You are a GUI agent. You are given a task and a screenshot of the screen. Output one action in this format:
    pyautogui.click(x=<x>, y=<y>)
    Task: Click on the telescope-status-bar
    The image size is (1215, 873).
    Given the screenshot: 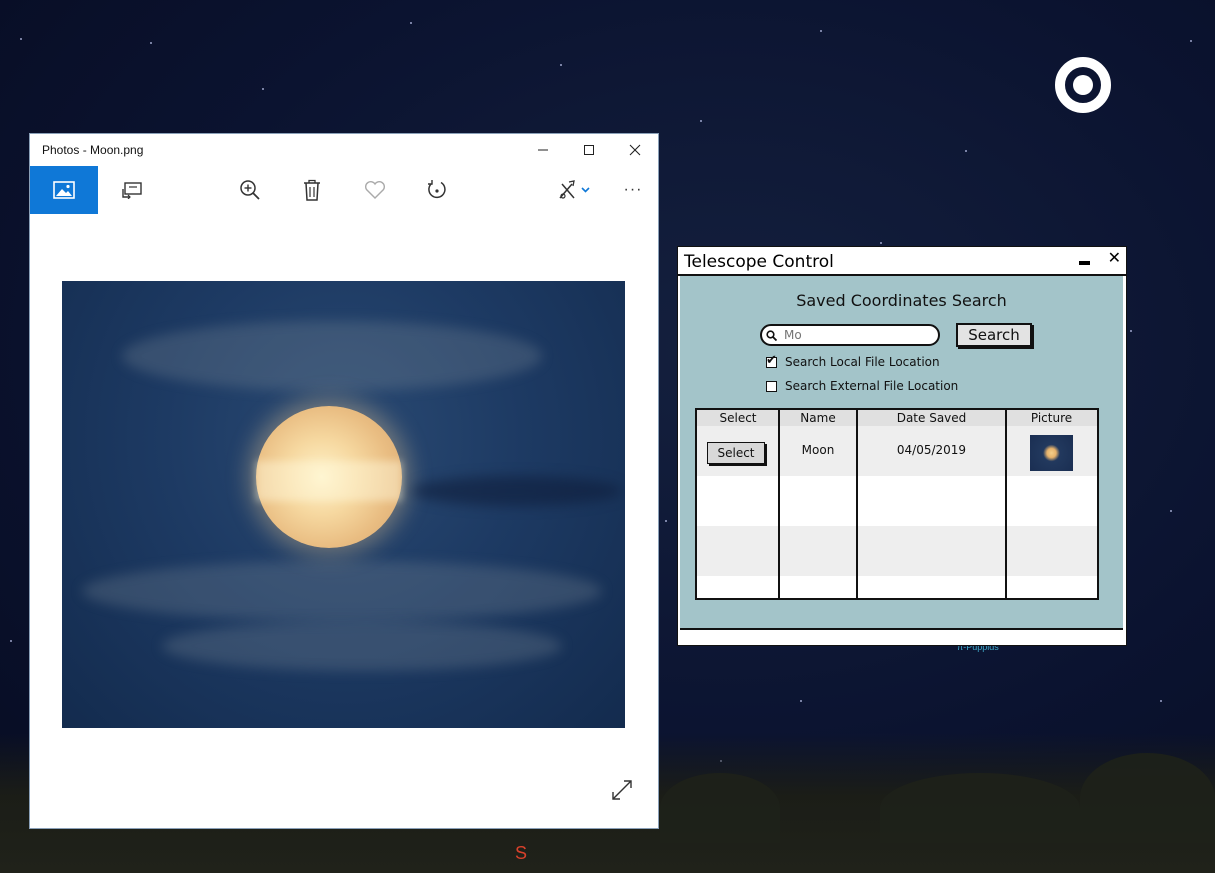 What is the action you would take?
    pyautogui.click(x=902, y=638)
    